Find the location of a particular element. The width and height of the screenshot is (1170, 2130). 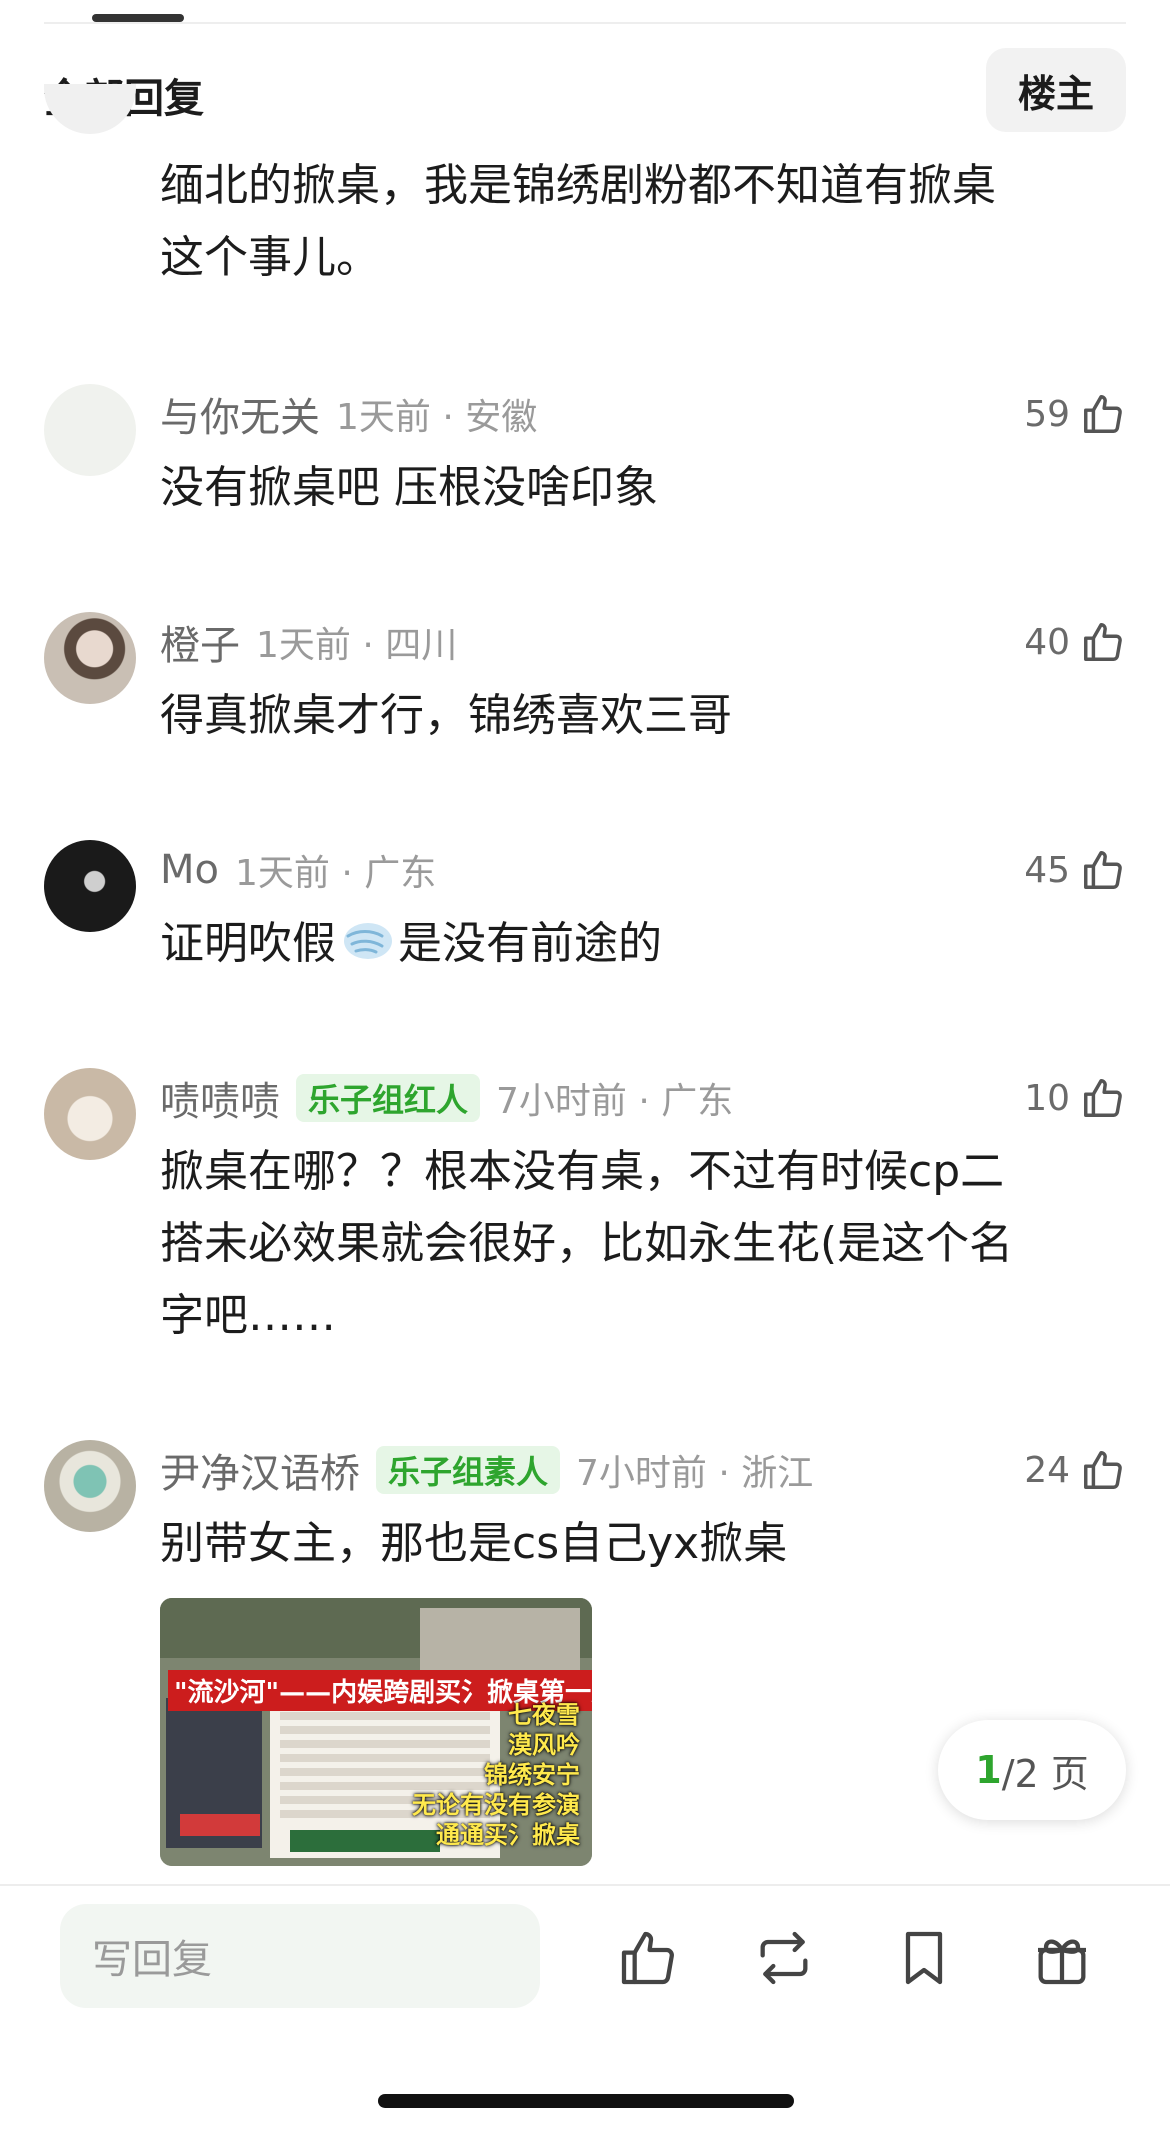

total-pages: /2 页 is located at coordinates (1045, 1773).